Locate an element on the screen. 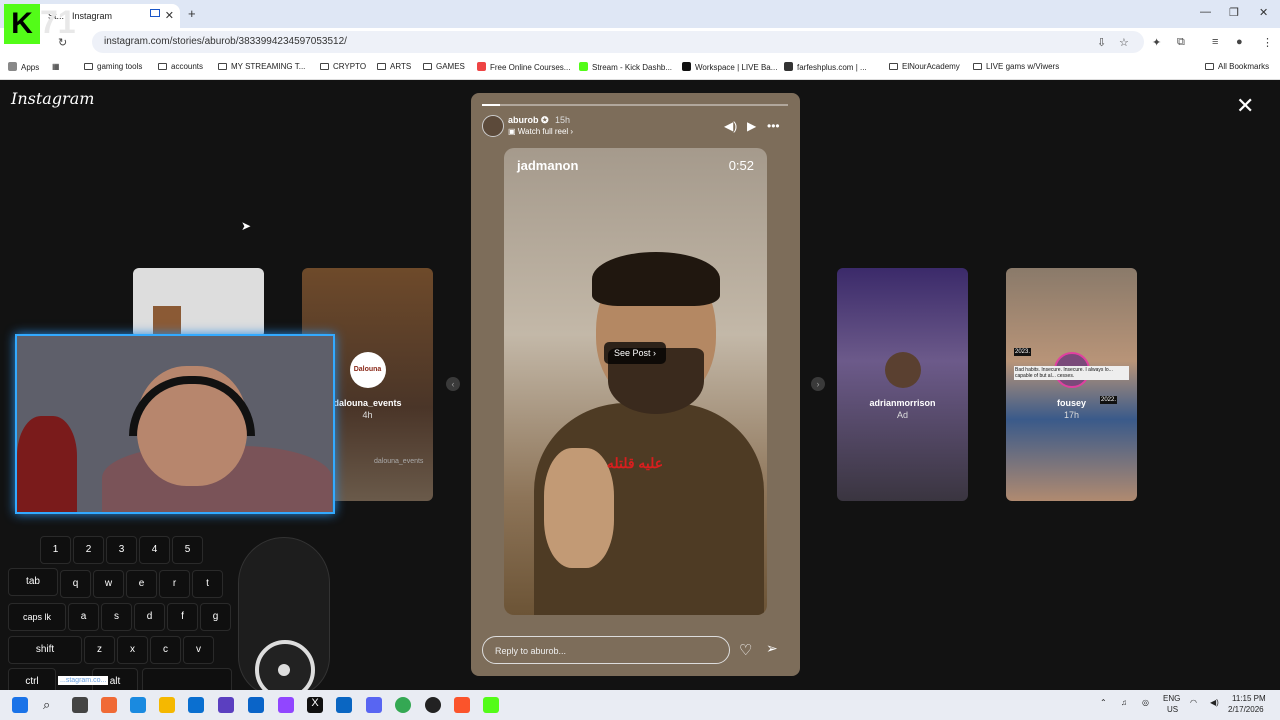 The width and height of the screenshot is (1280, 720). bookmark-games: GAMES is located at coordinates (444, 66).